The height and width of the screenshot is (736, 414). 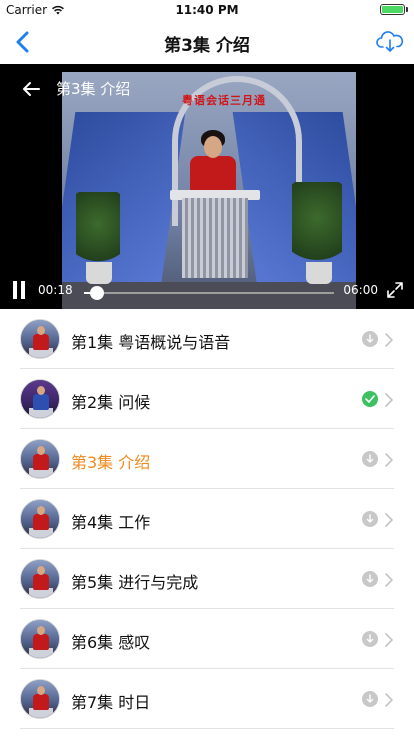 I want to click on page-title: 第3集 介绍, so click(x=207, y=46).